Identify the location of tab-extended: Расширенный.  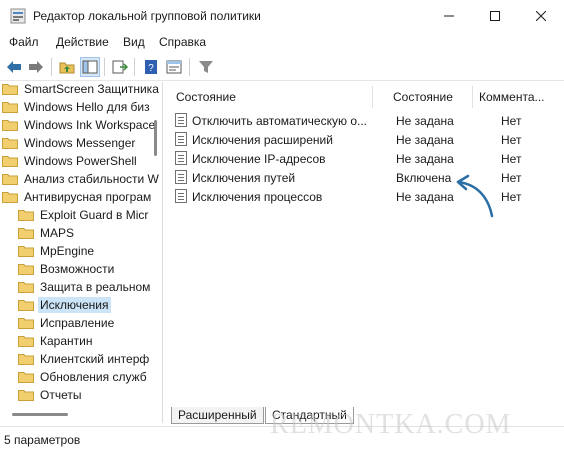
(217, 415).